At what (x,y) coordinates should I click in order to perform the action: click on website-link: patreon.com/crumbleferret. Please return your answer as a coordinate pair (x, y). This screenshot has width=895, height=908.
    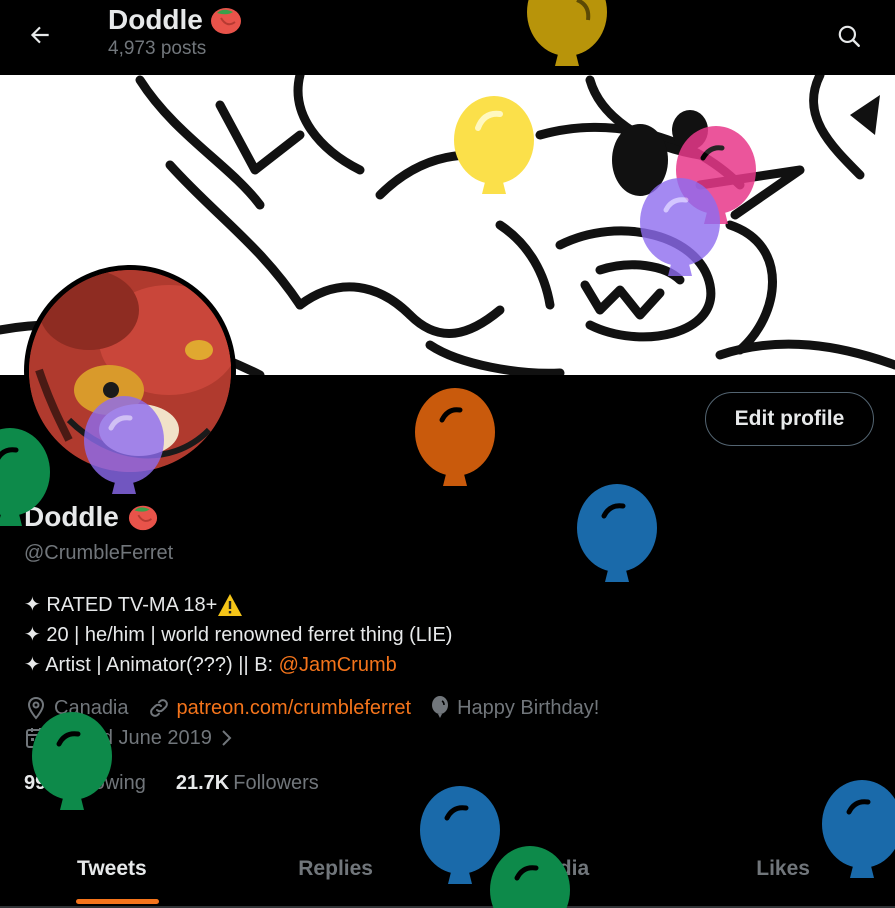
    Looking at the image, I should click on (294, 708).